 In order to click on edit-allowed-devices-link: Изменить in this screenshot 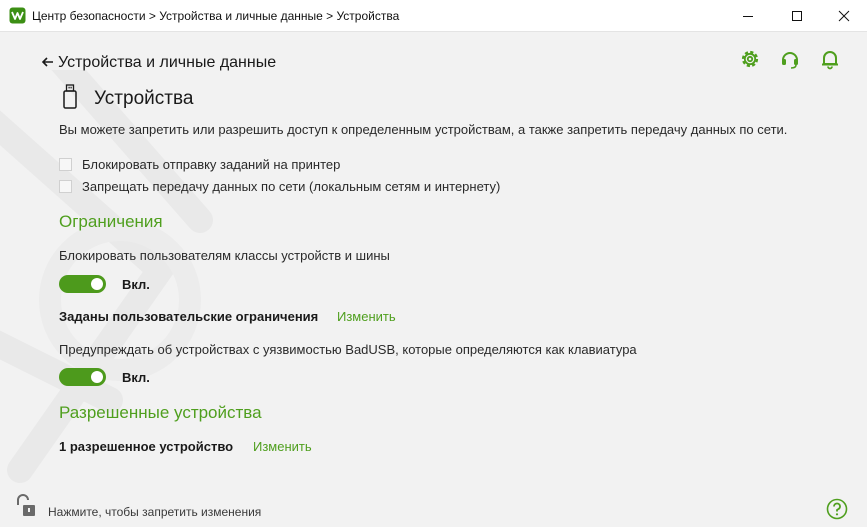, I will do `click(282, 446)`.